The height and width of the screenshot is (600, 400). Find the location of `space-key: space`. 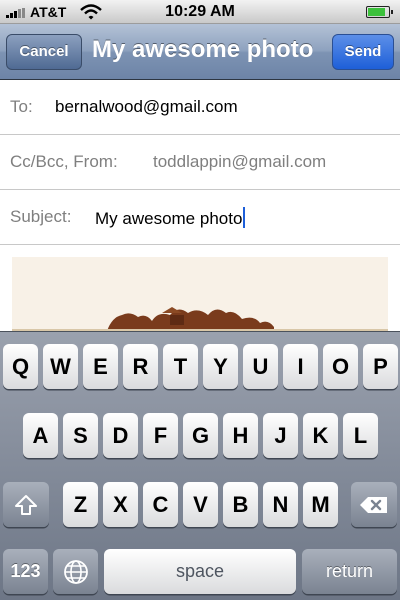

space-key: space is located at coordinates (200, 571).